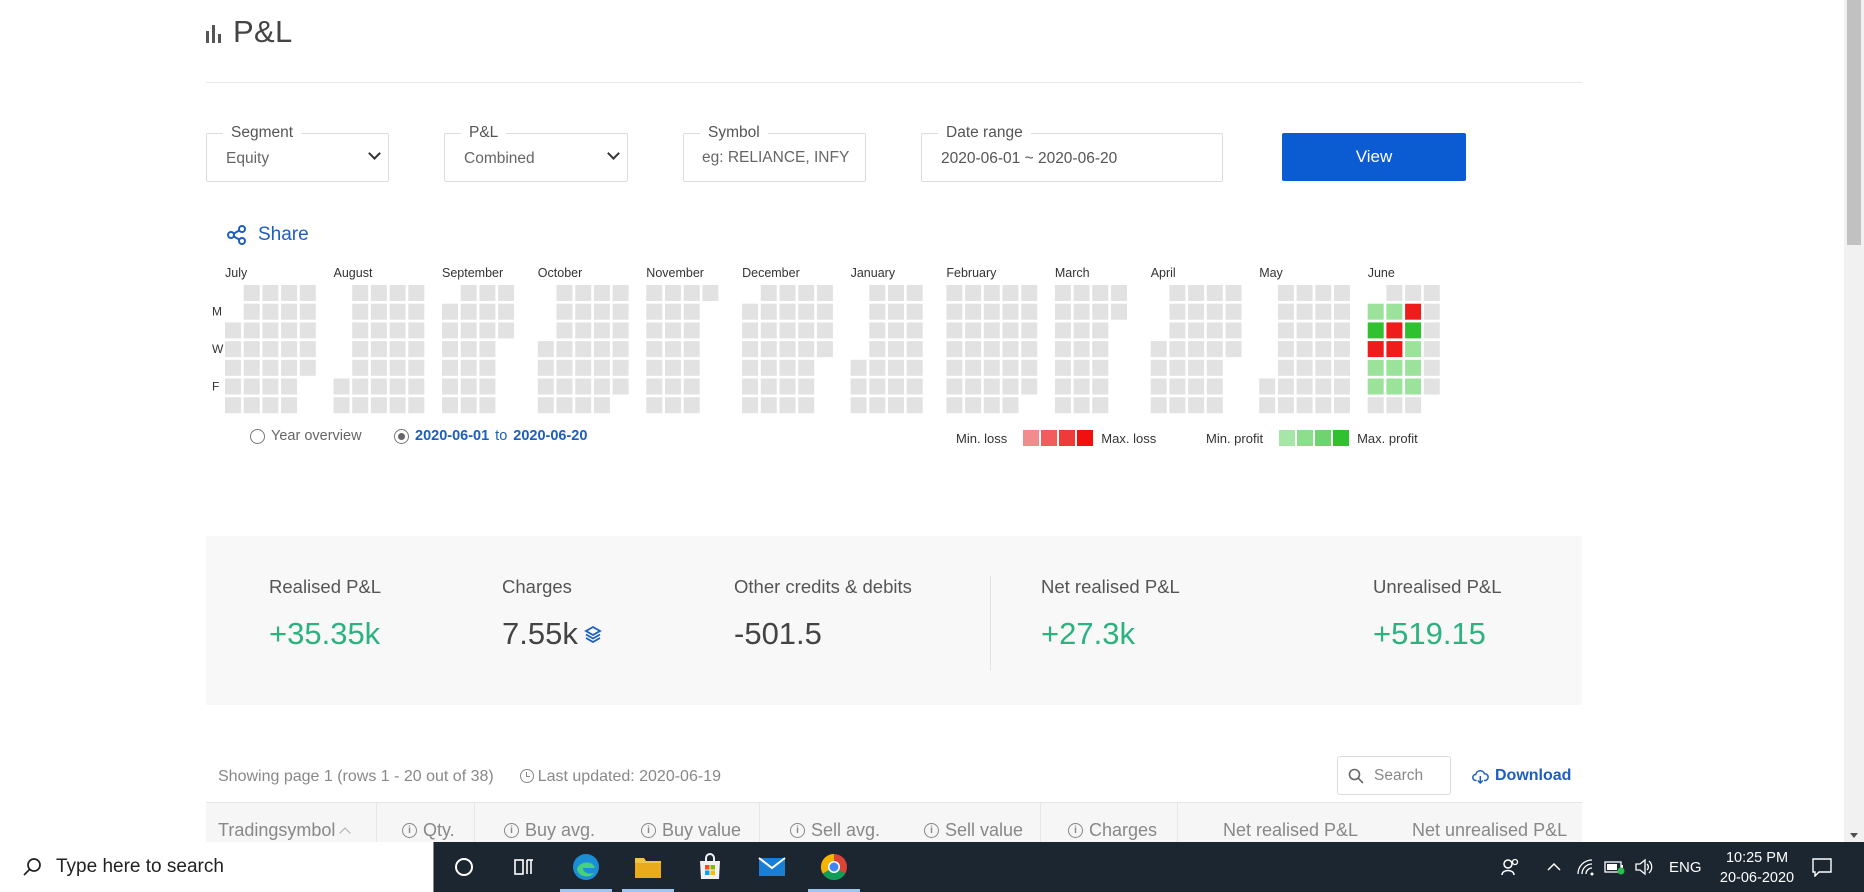  What do you see at coordinates (835, 830) in the screenshot?
I see `col-sell-avg: i Sell avg.` at bounding box center [835, 830].